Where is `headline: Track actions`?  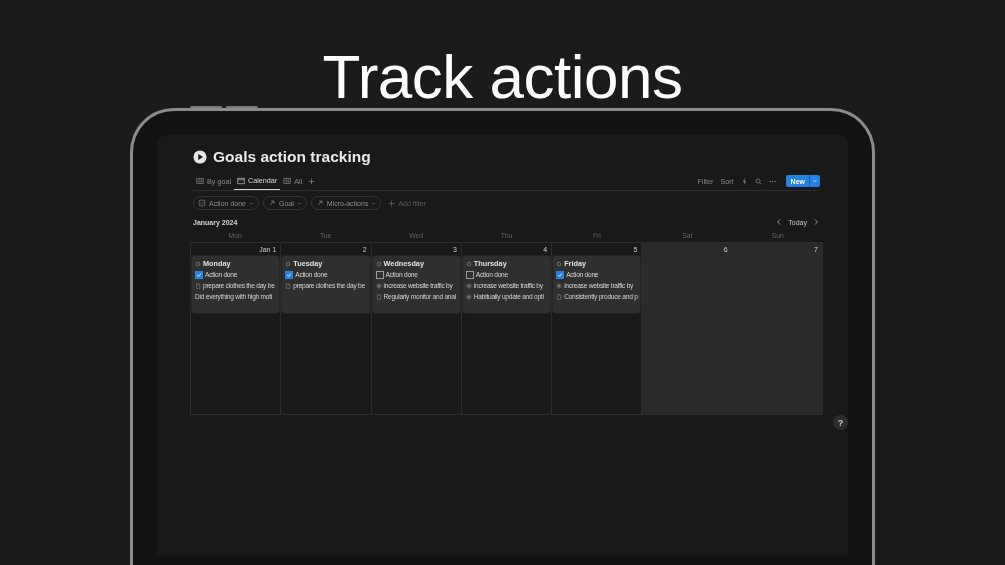 headline: Track actions is located at coordinates (502, 74).